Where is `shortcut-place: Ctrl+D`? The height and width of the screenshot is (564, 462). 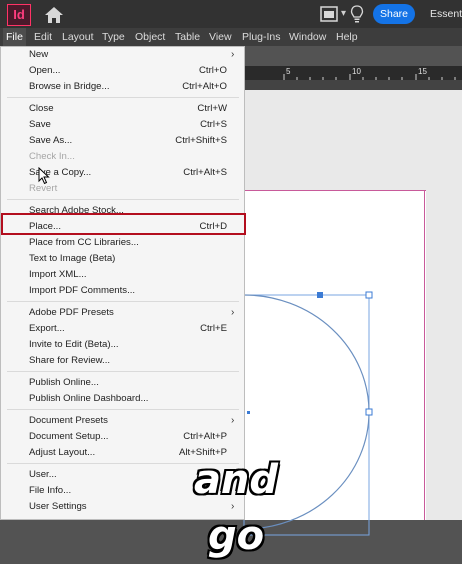 shortcut-place: Ctrl+D is located at coordinates (213, 226).